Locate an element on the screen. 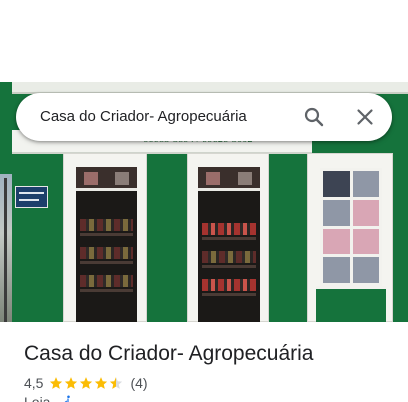  place-category: Loja is located at coordinates (37, 398).